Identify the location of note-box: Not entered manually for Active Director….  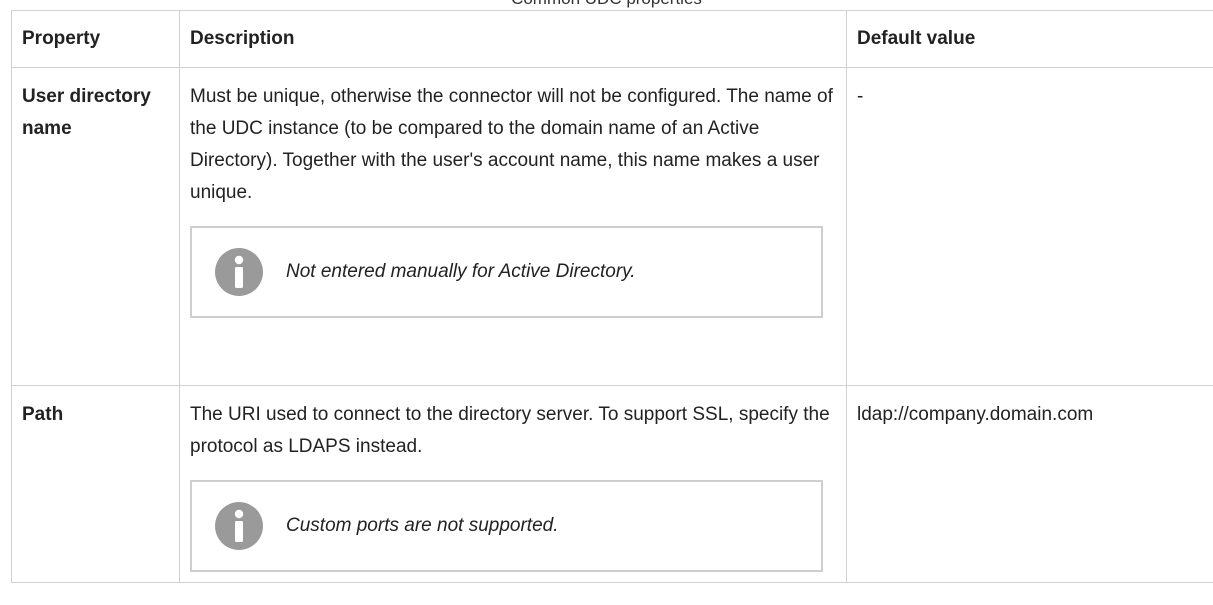
(506, 272).